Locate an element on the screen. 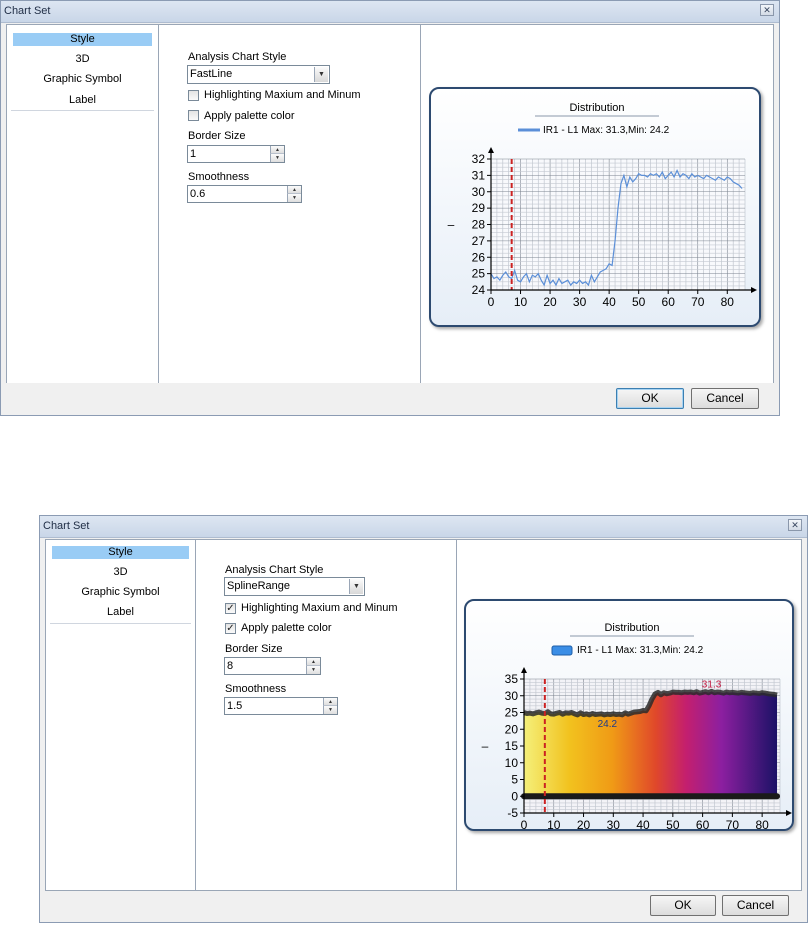  chart-style-select: SplineRange ▼ is located at coordinates (294, 586).